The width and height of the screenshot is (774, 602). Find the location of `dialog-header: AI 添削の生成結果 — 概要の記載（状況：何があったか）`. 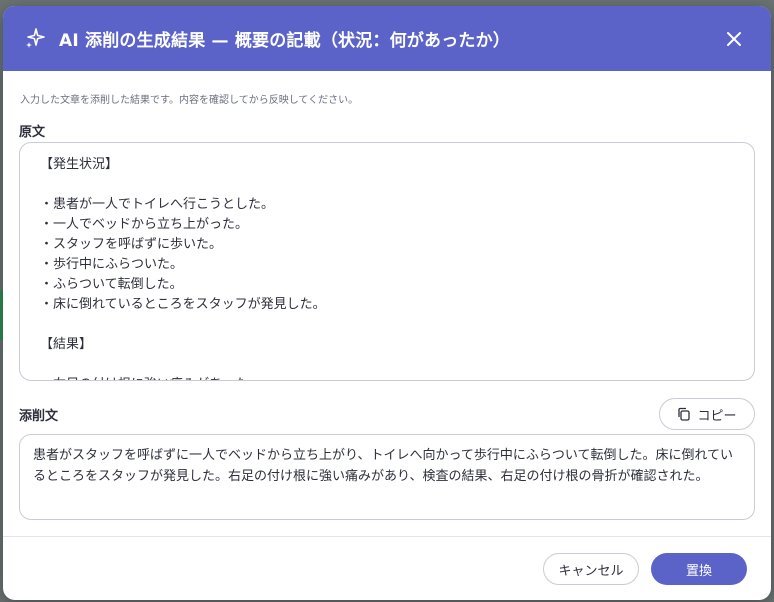

dialog-header: AI 添削の生成結果 — 概要の記載（状況：何があったか） is located at coordinates (387, 38).